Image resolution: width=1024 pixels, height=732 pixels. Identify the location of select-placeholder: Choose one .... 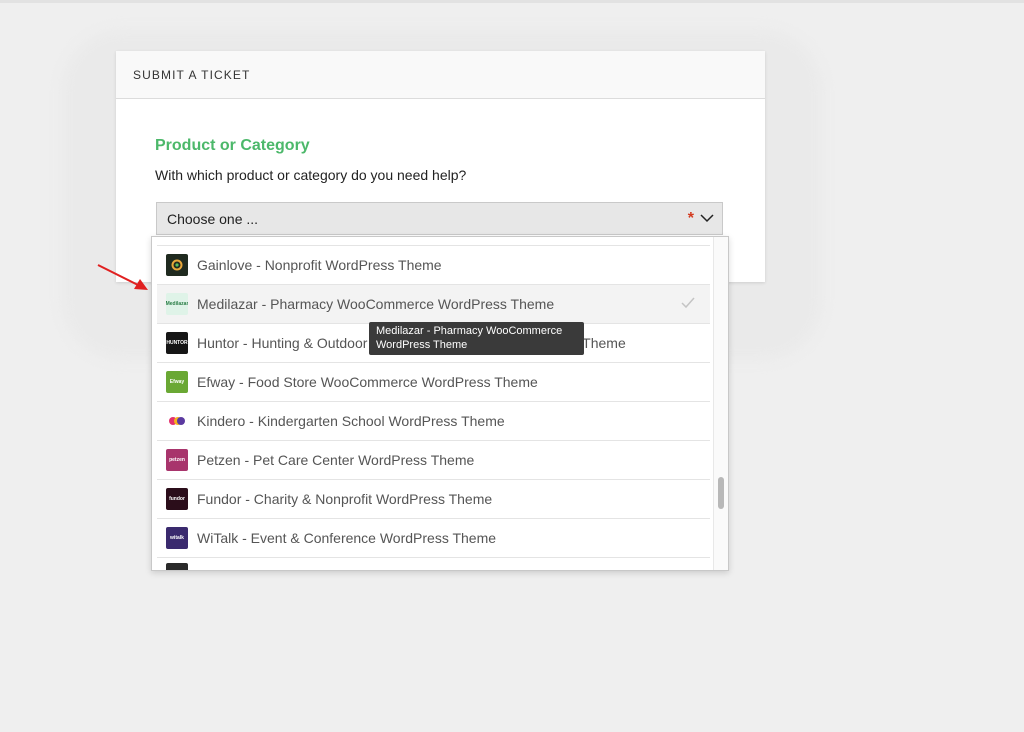
(213, 218).